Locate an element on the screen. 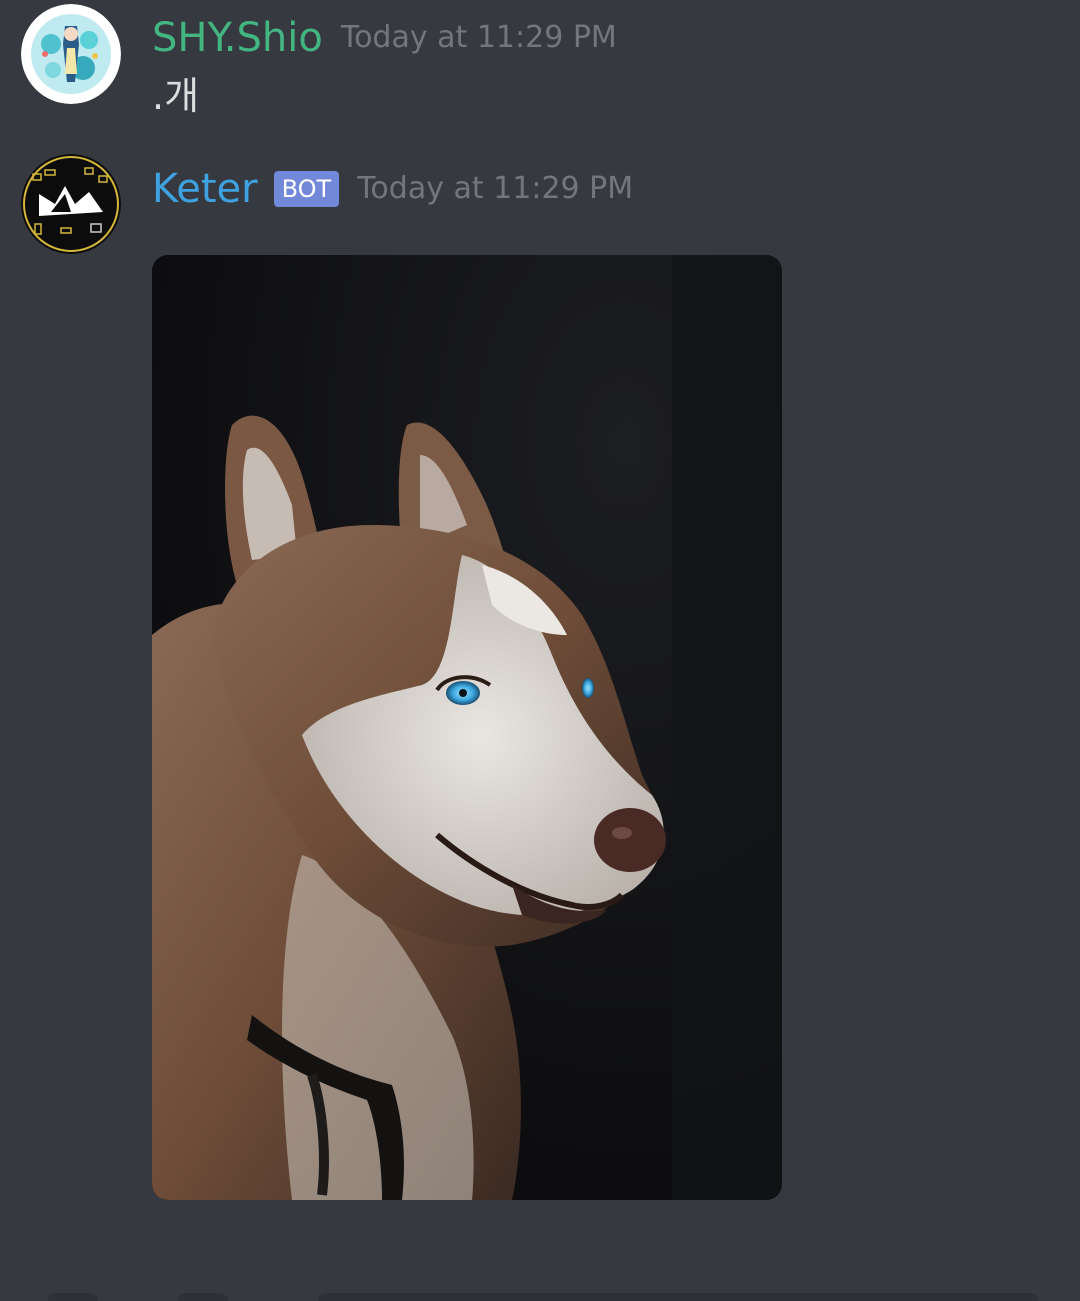  message-header: SHY.Shio Today at 11:29 PM is located at coordinates (384, 38).